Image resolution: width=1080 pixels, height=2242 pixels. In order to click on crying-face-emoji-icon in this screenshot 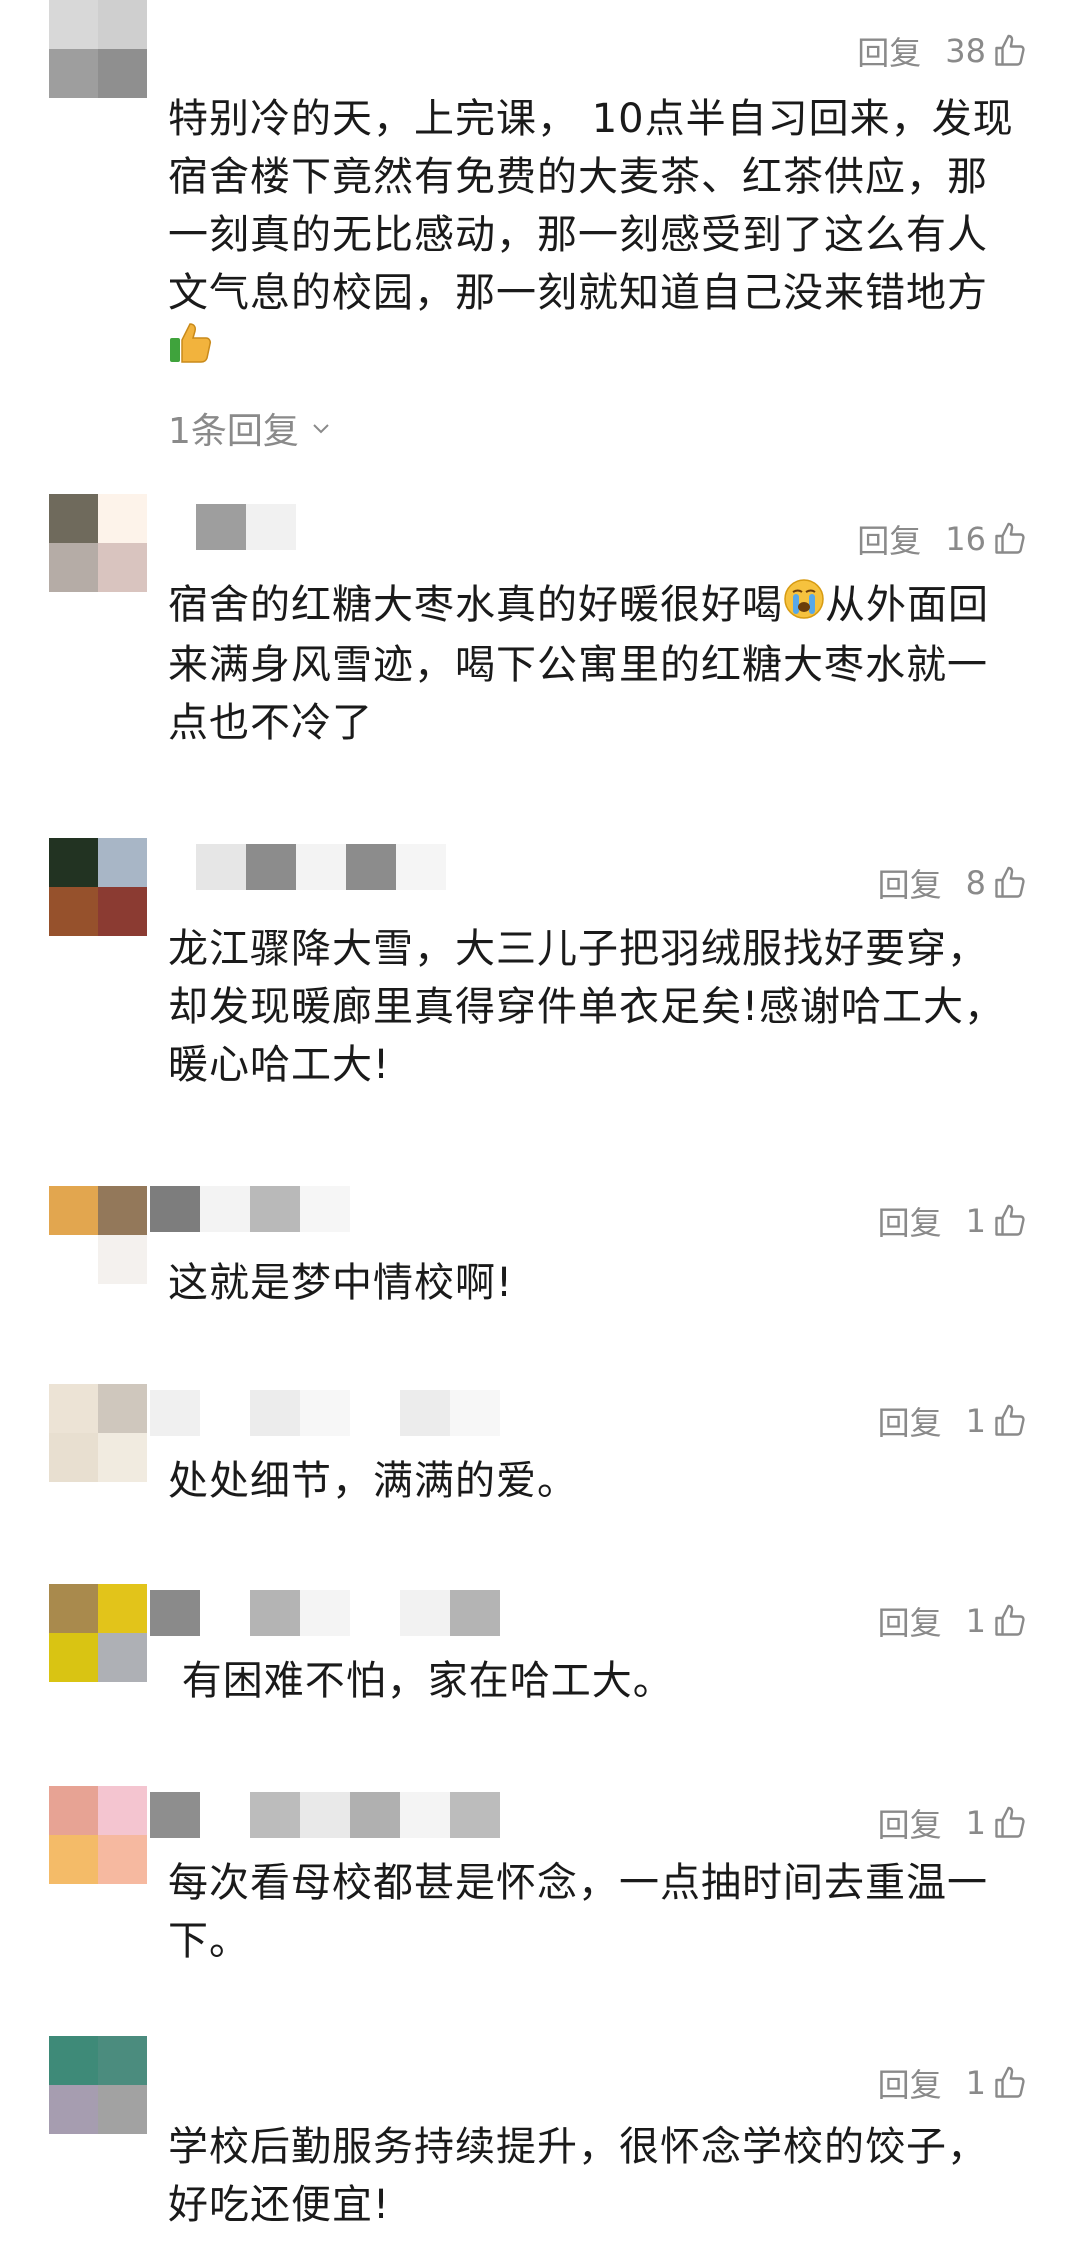, I will do `click(804, 607)`.